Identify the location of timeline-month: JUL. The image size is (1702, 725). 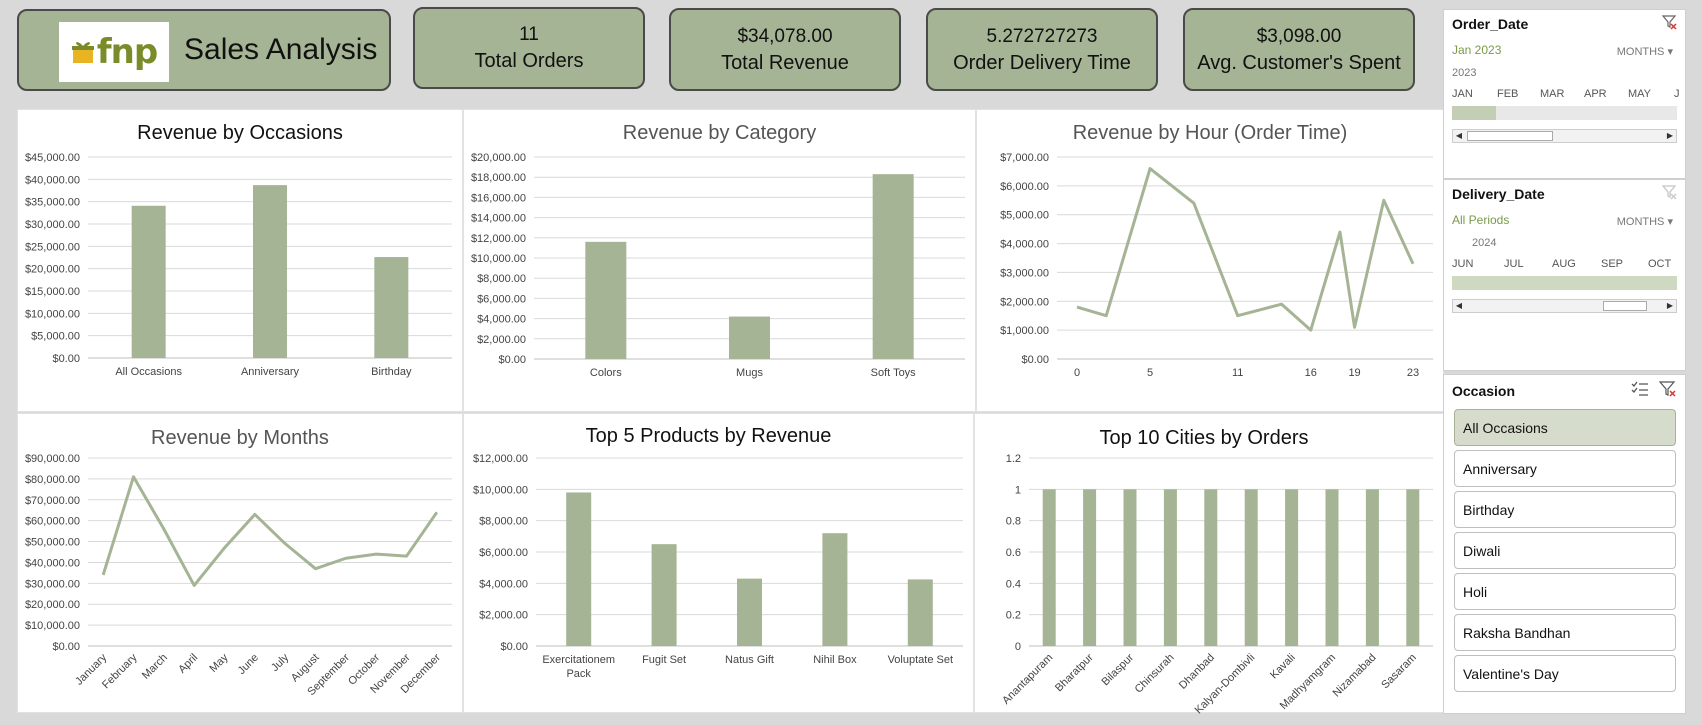
(1514, 264).